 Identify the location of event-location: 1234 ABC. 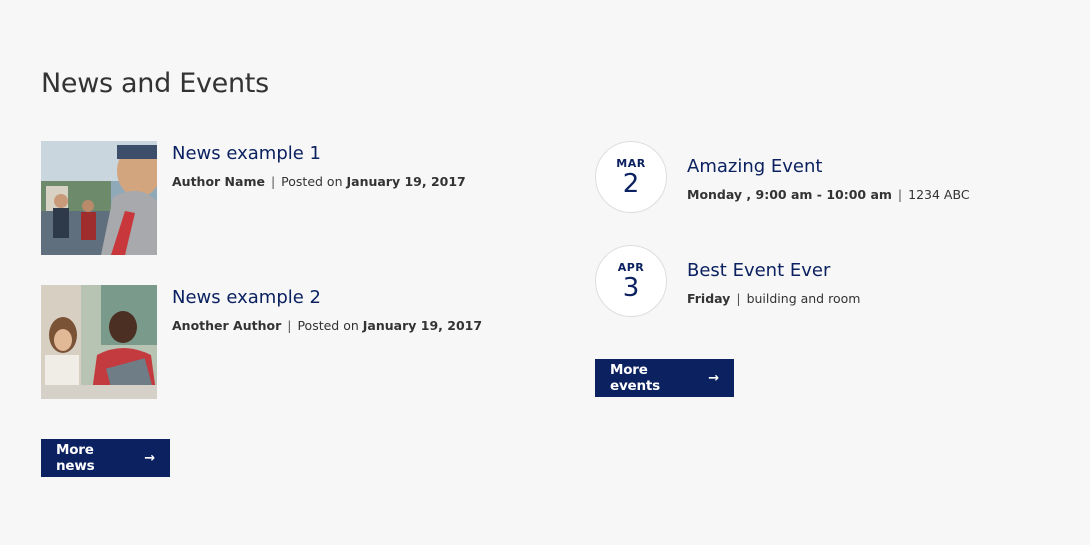
(939, 194).